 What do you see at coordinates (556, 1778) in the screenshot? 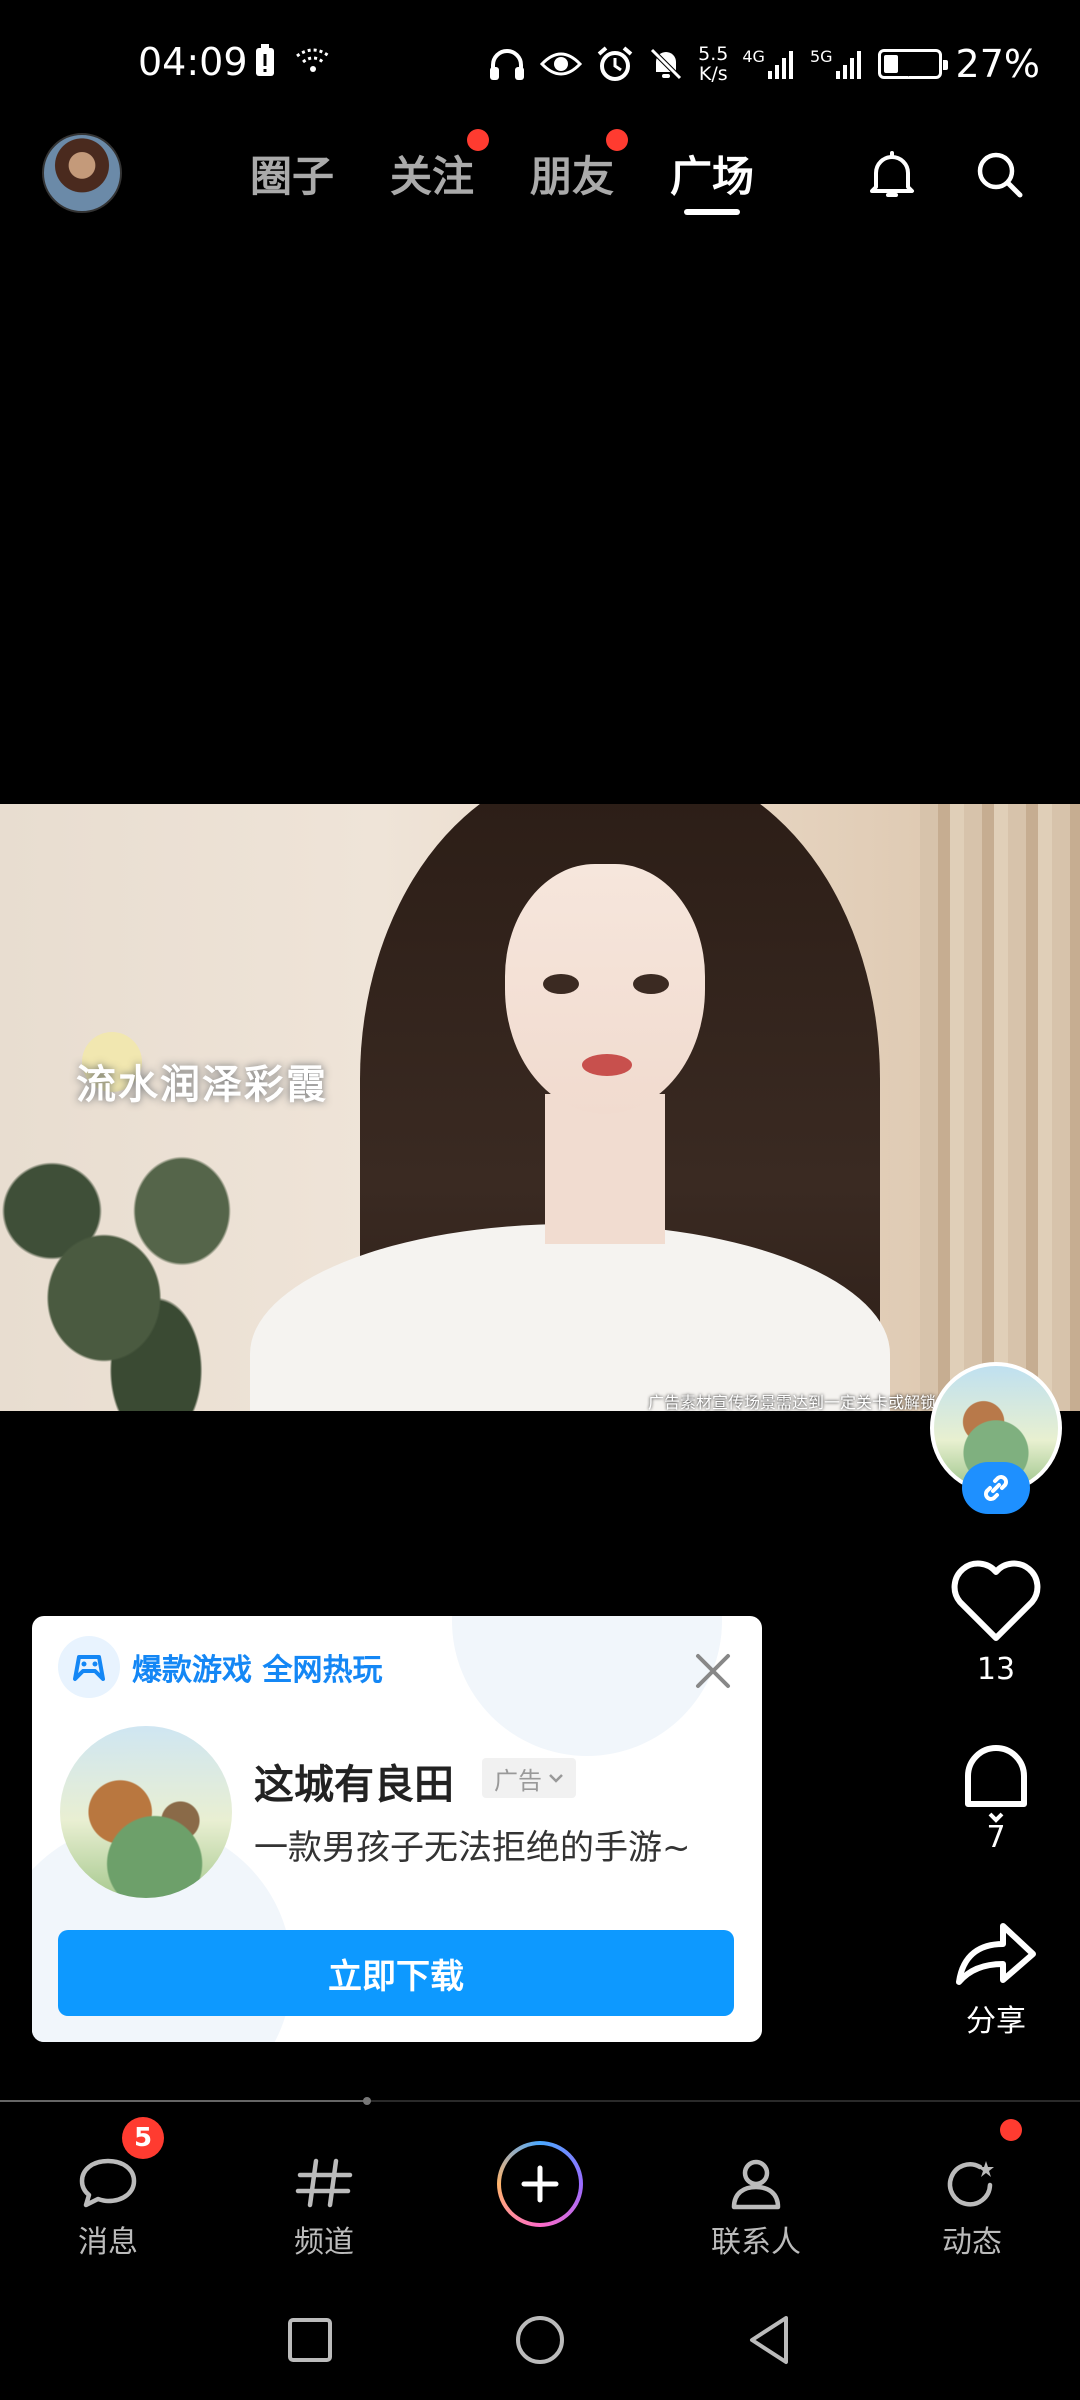
I see `chevron-down-icon` at bounding box center [556, 1778].